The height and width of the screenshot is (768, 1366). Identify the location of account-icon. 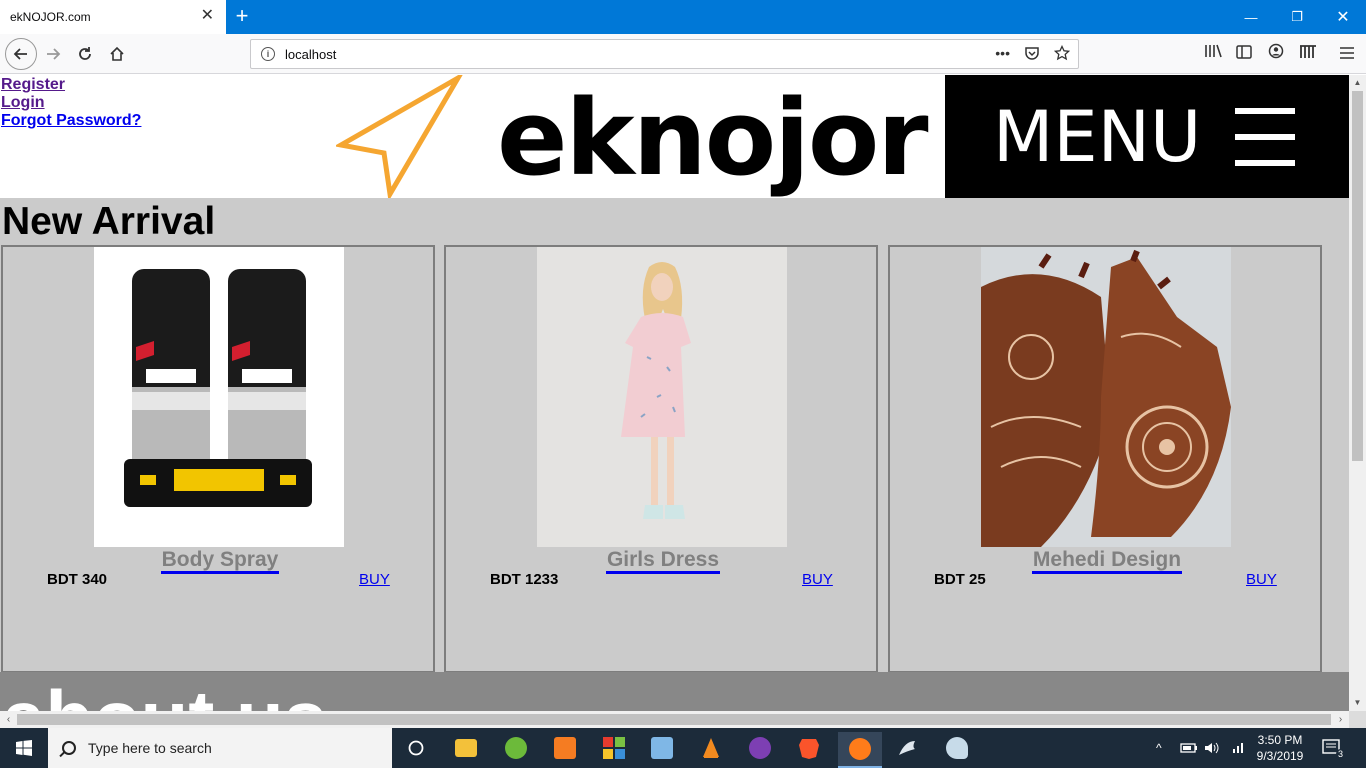
(1276, 54).